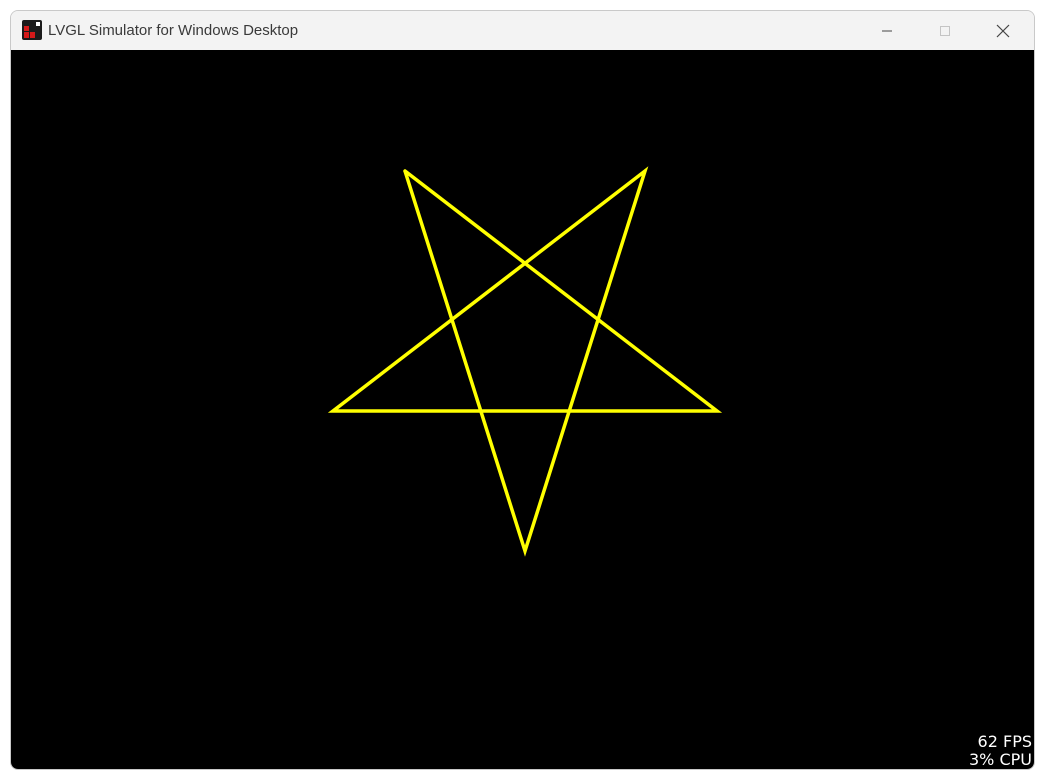 This screenshot has height=780, width=1045. Describe the element at coordinates (32, 30) in the screenshot. I see `lvgl-logo-icon` at that location.